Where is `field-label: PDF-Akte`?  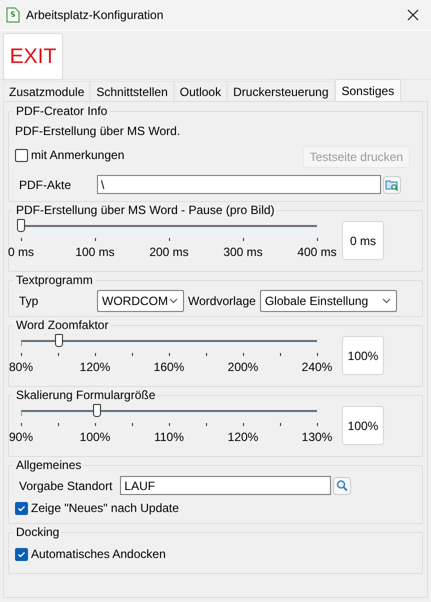
field-label: PDF-Akte is located at coordinates (45, 185).